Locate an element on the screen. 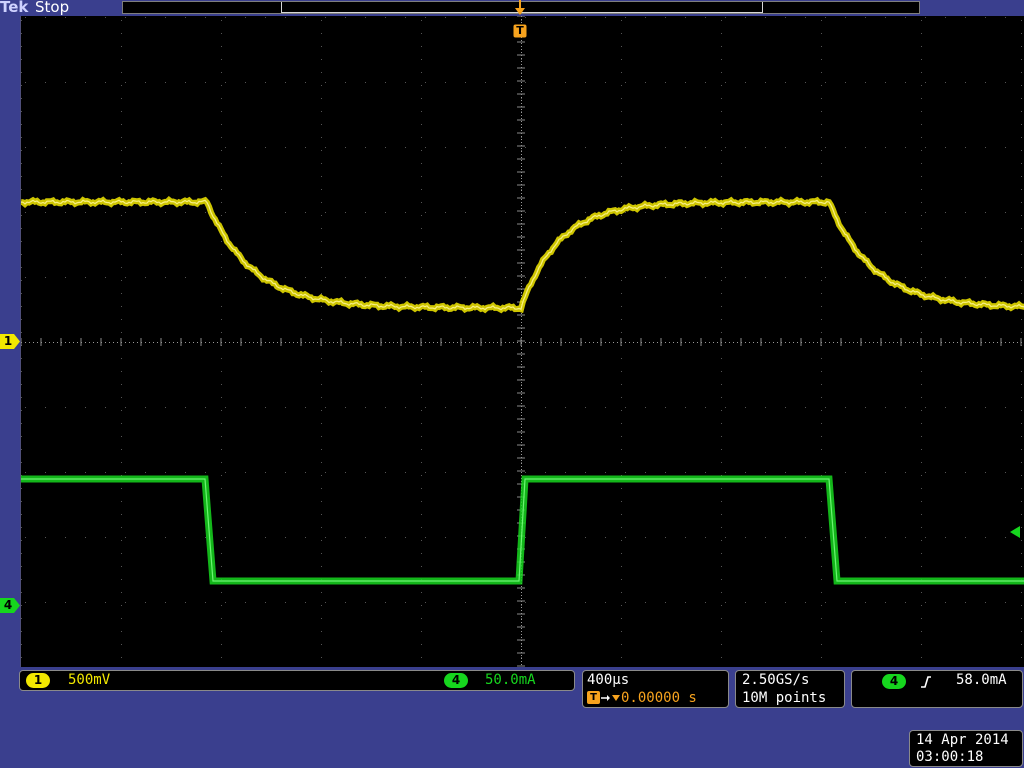 The image size is (1024, 768). rising-edge-icon is located at coordinates (926, 682).